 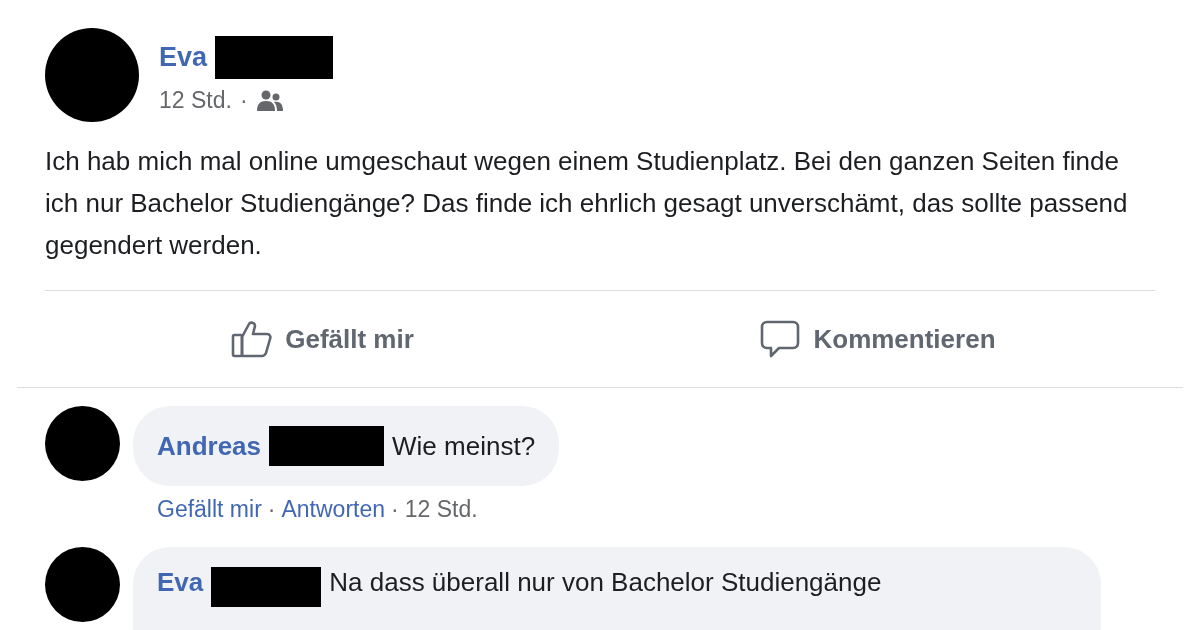 What do you see at coordinates (322, 339) in the screenshot?
I see `like-button: Gefällt mir` at bounding box center [322, 339].